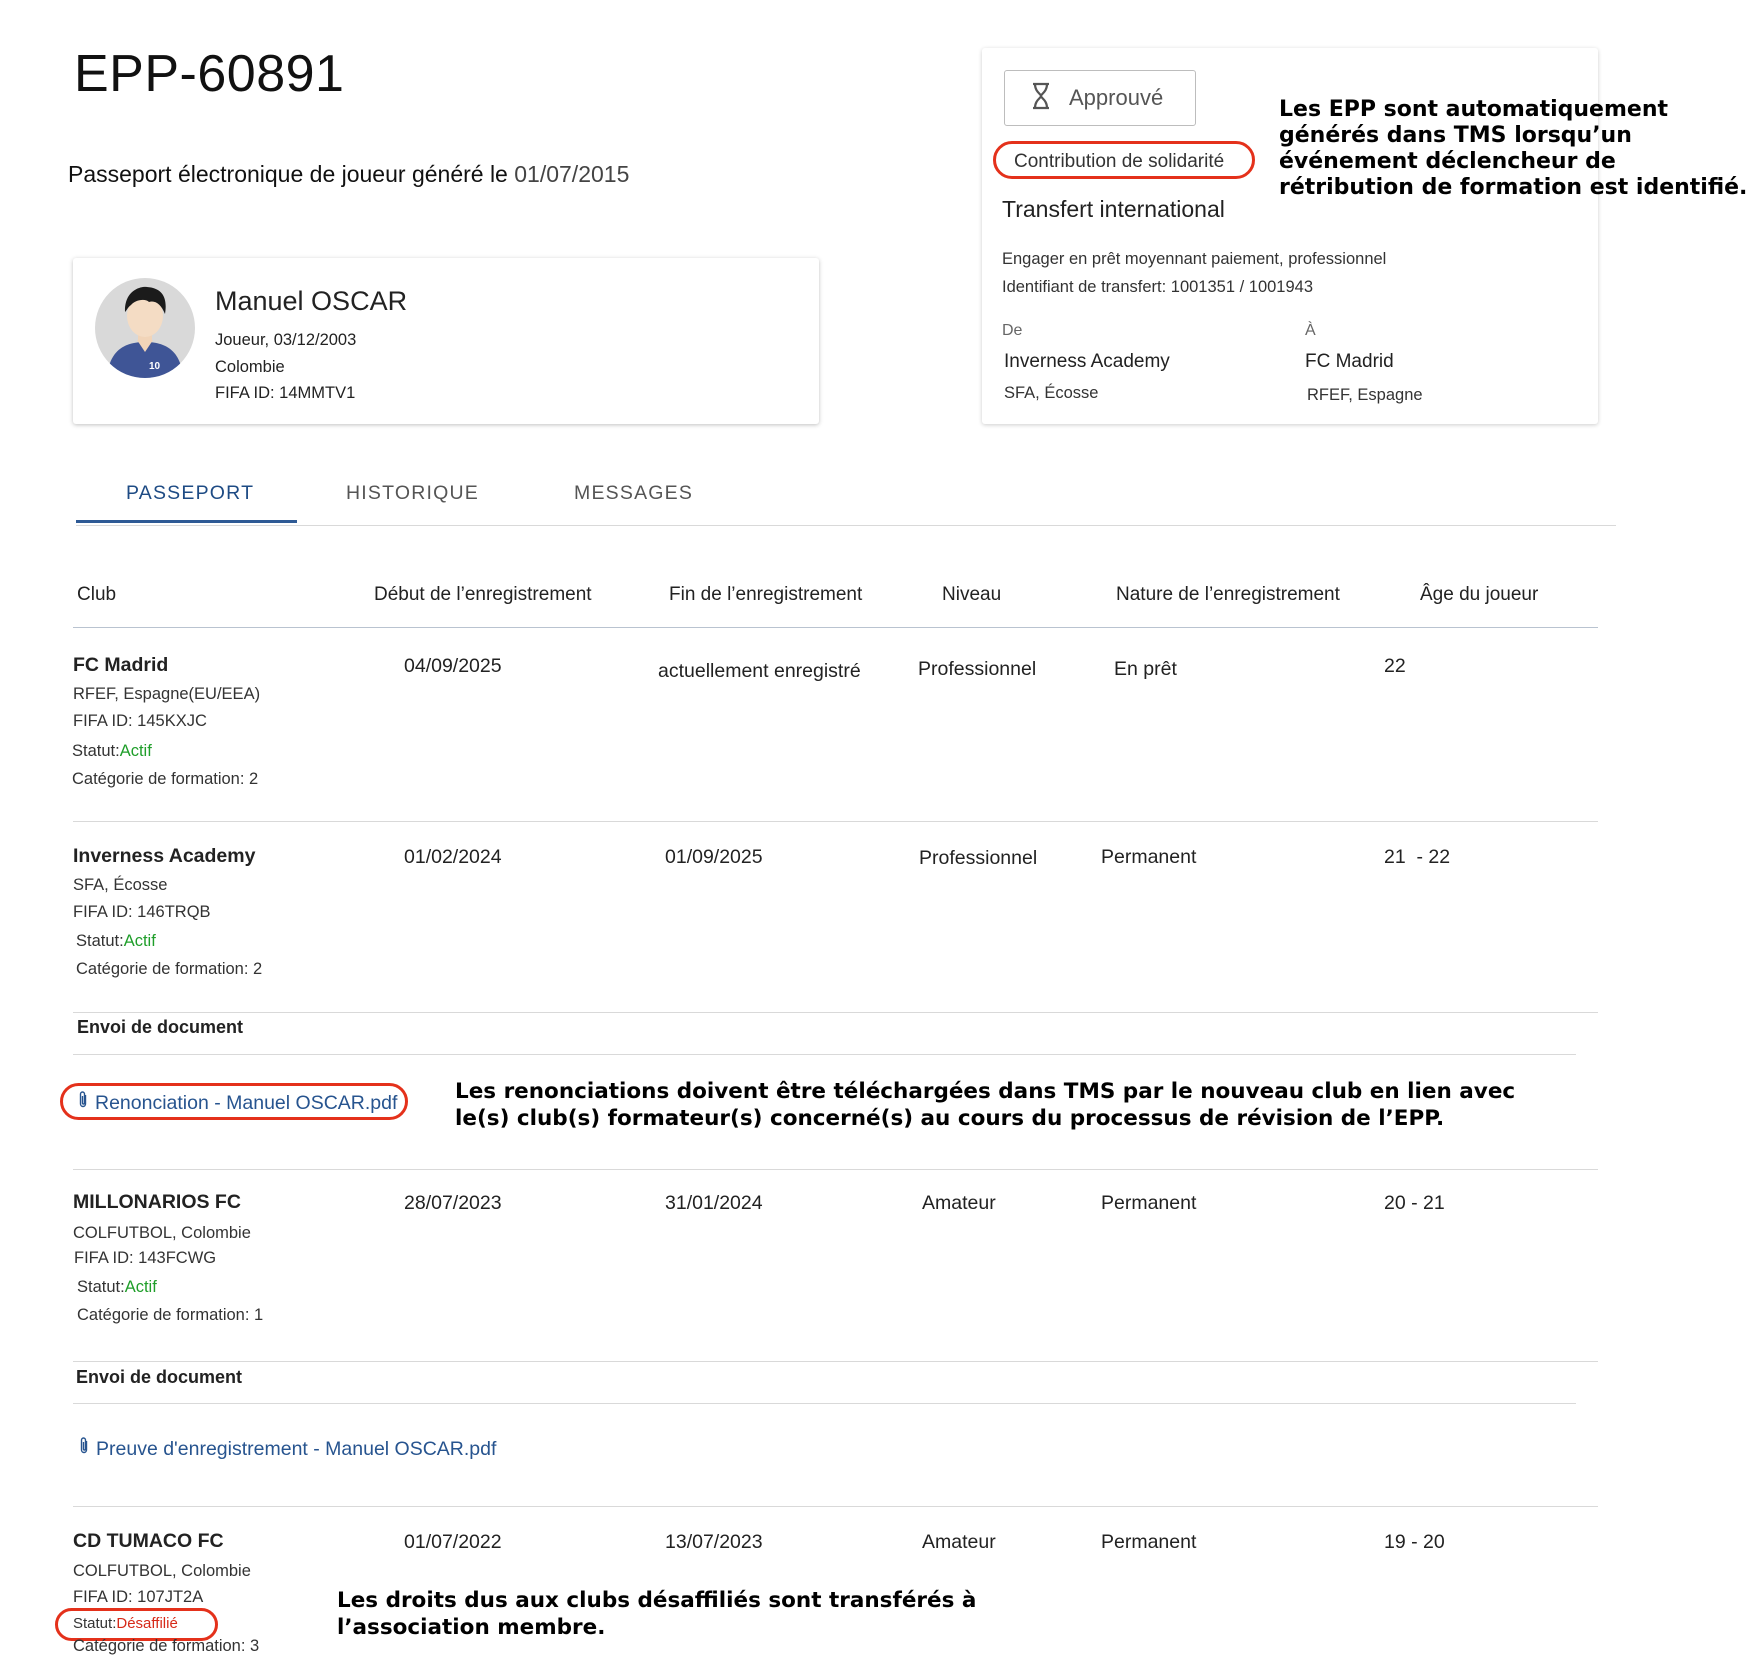 This screenshot has width=1757, height=1656. Describe the element at coordinates (286, 340) in the screenshot. I see `player-role-birth: Joueur, 03/12/2003` at that location.